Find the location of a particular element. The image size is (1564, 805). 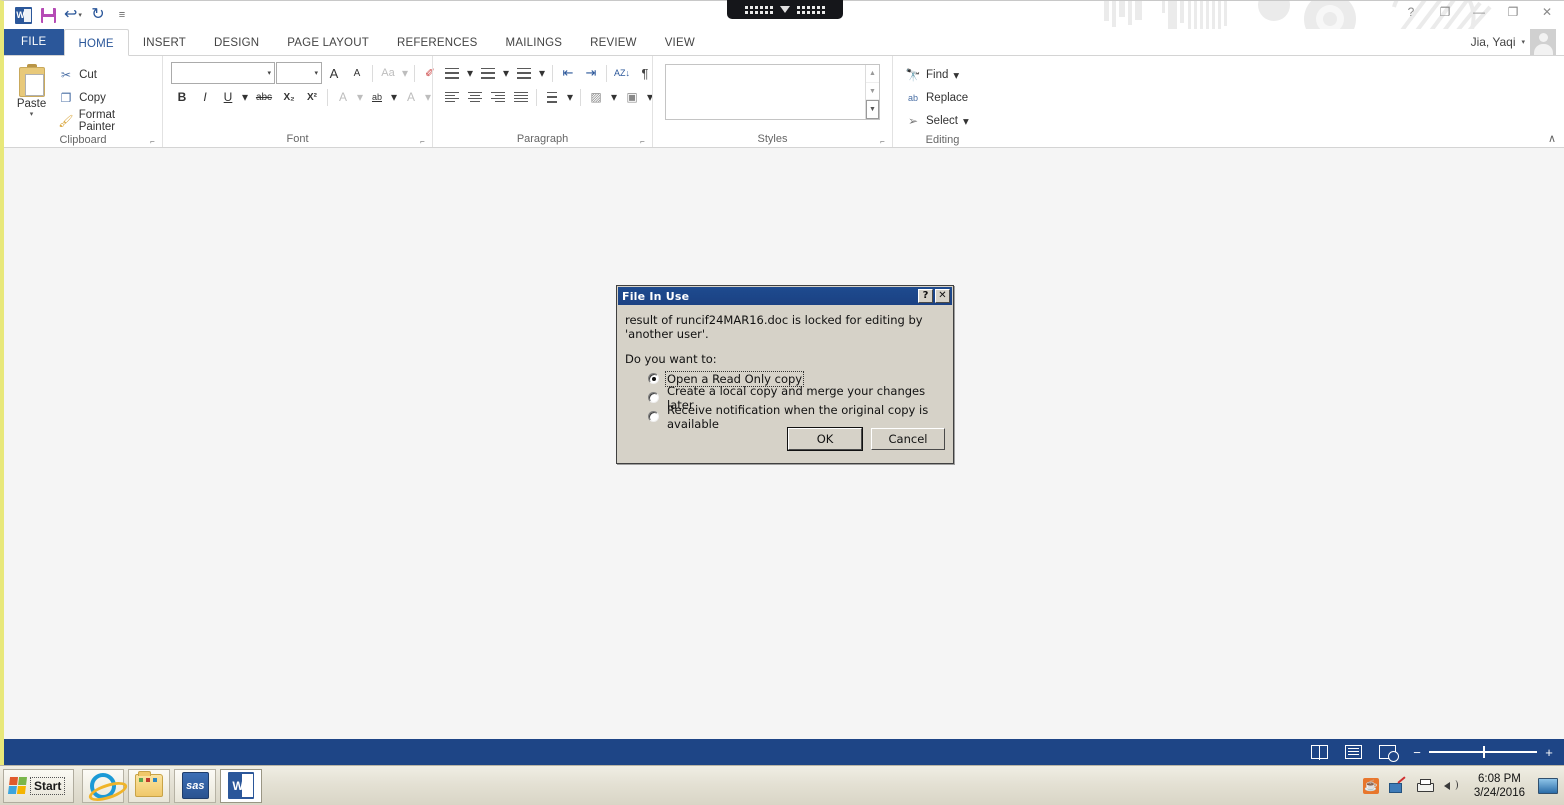

styles-gallery-list is located at coordinates (765, 92).